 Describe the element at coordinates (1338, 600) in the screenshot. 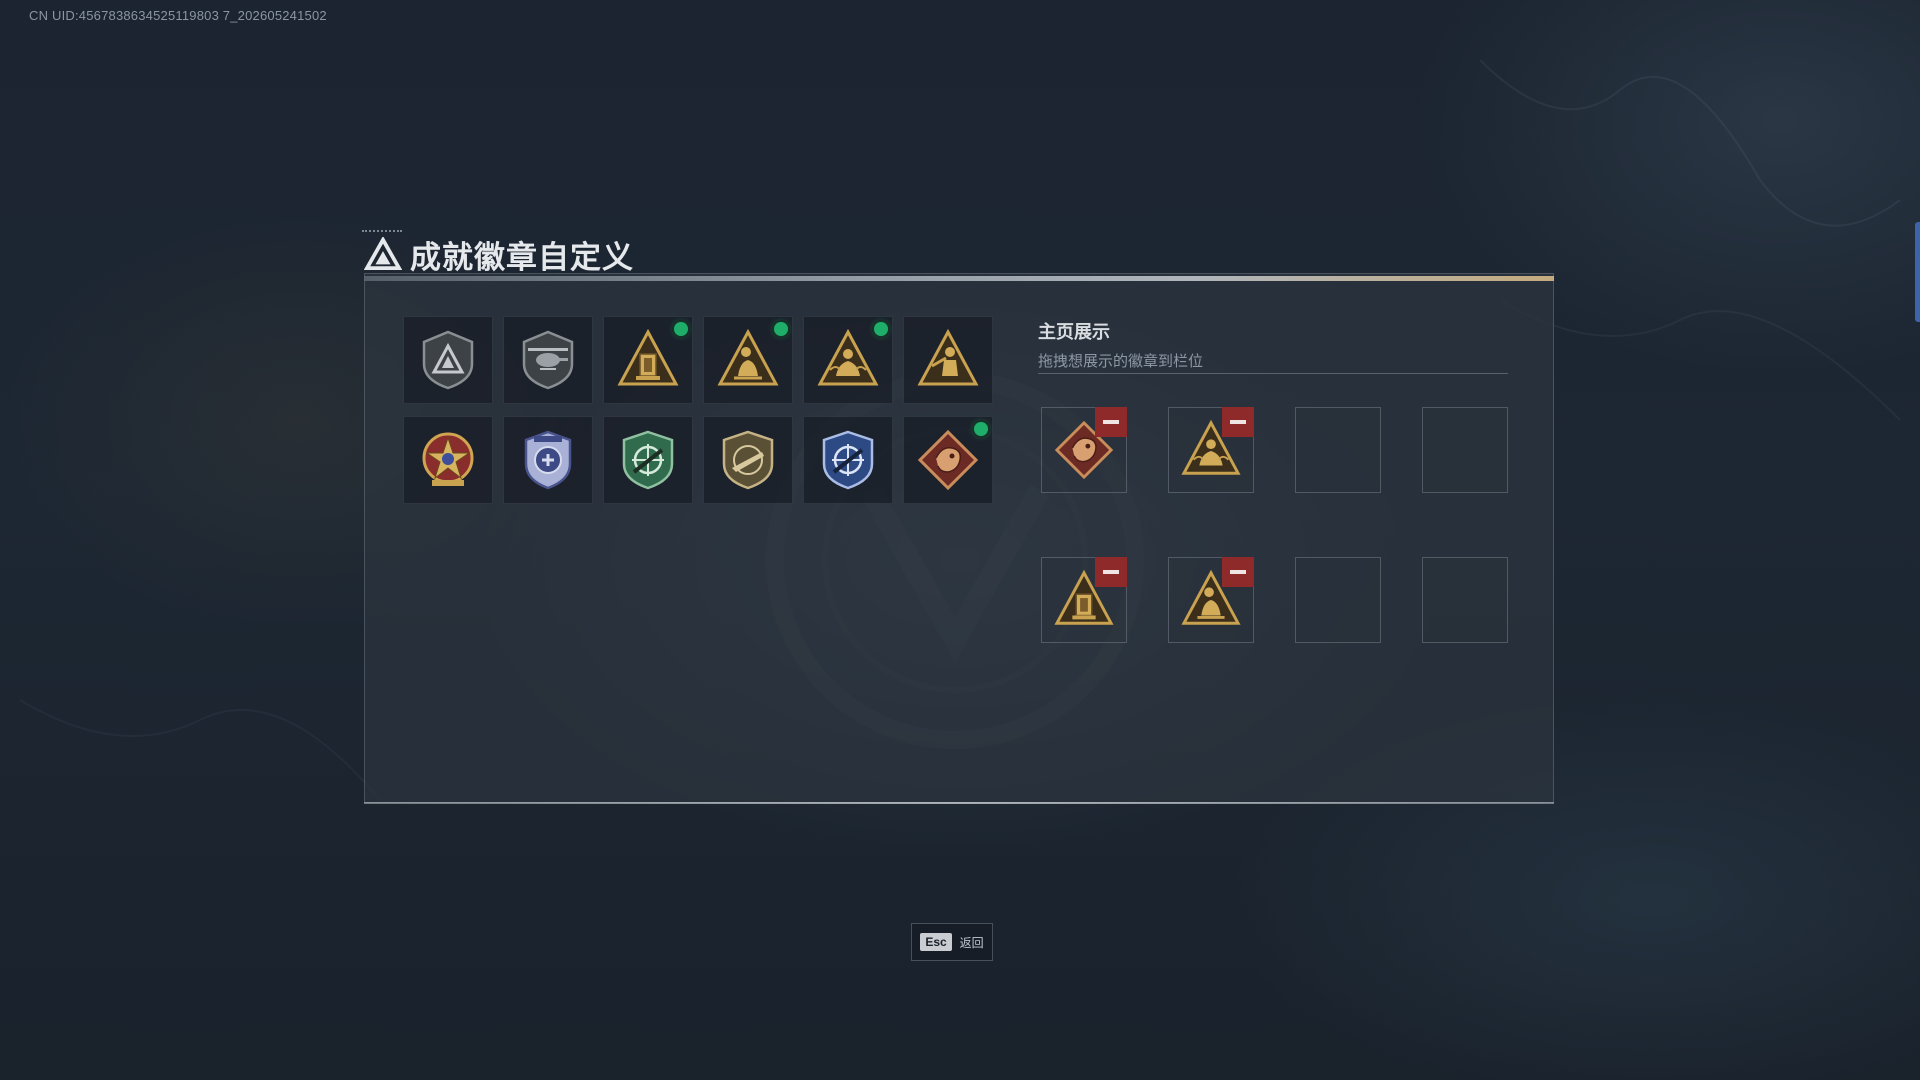

I see `display-slot-7-empty` at that location.